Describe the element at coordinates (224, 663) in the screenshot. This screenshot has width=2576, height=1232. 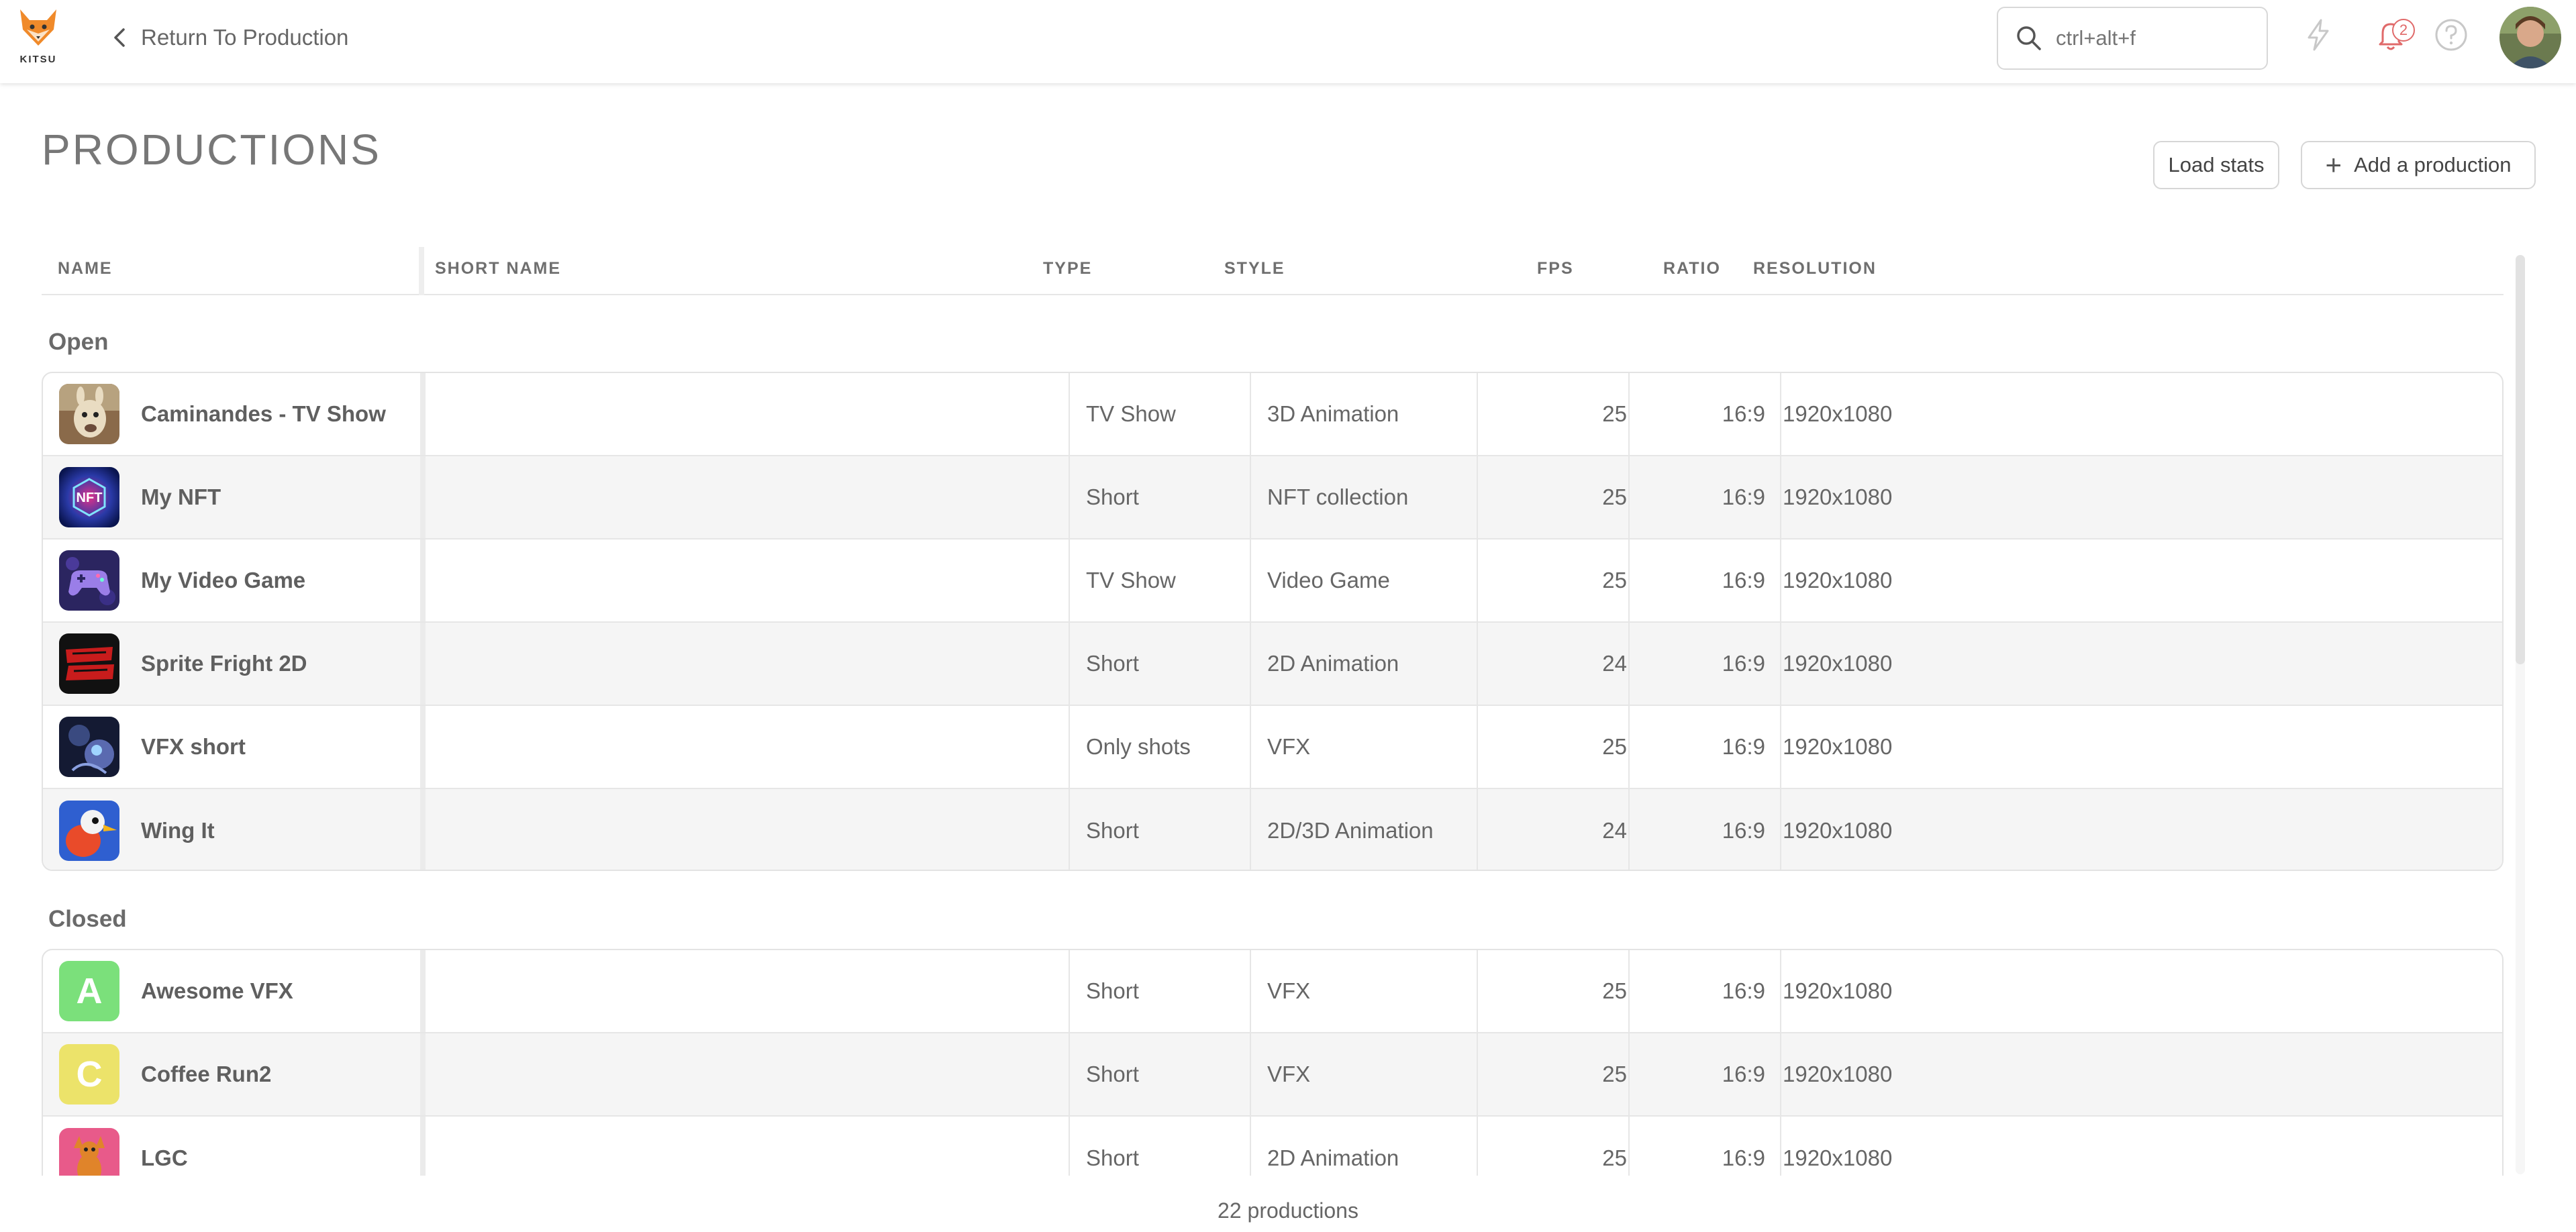
I see `production-name: Sprite Fright 2D` at that location.